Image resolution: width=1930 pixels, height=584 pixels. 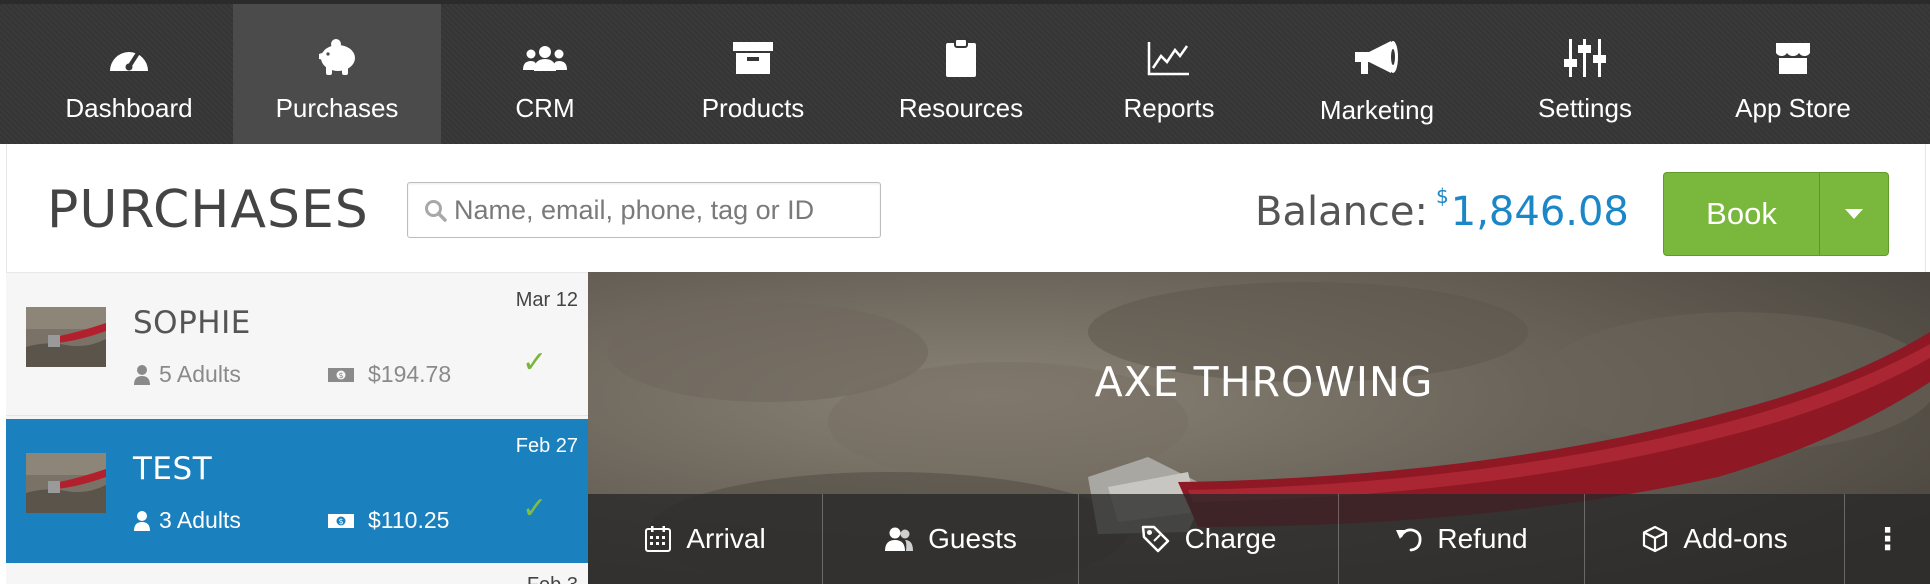 What do you see at coordinates (297, 344) in the screenshot?
I see `list-item: SOPHIE 5 Adults $ $194.78 Mar 12 ✓` at bounding box center [297, 344].